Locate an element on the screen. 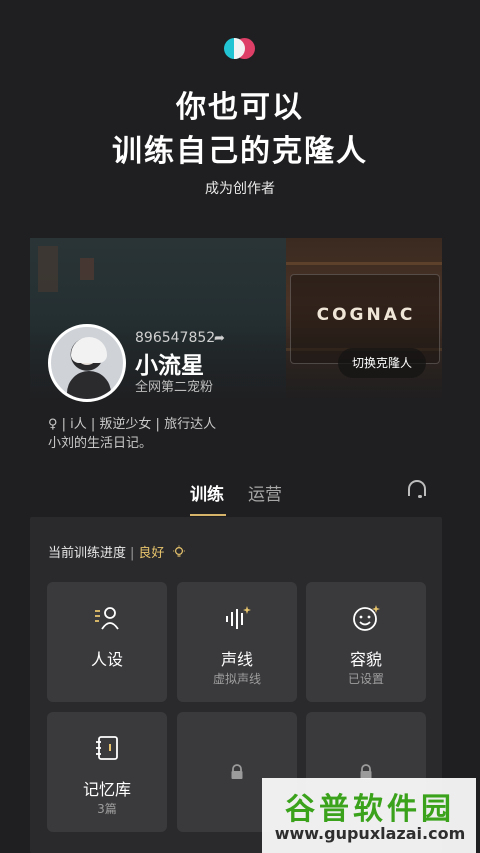  banner-sign-text: COGNAC is located at coordinates (366, 315).